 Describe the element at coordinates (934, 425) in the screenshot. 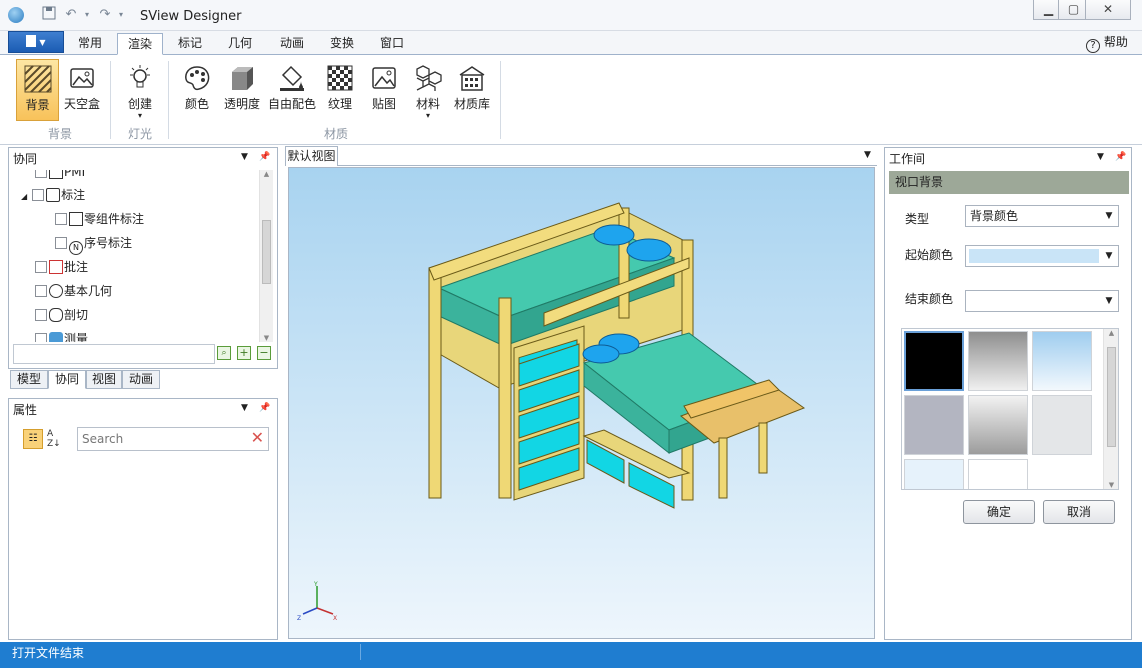

I see `preset-swatch-slate` at that location.